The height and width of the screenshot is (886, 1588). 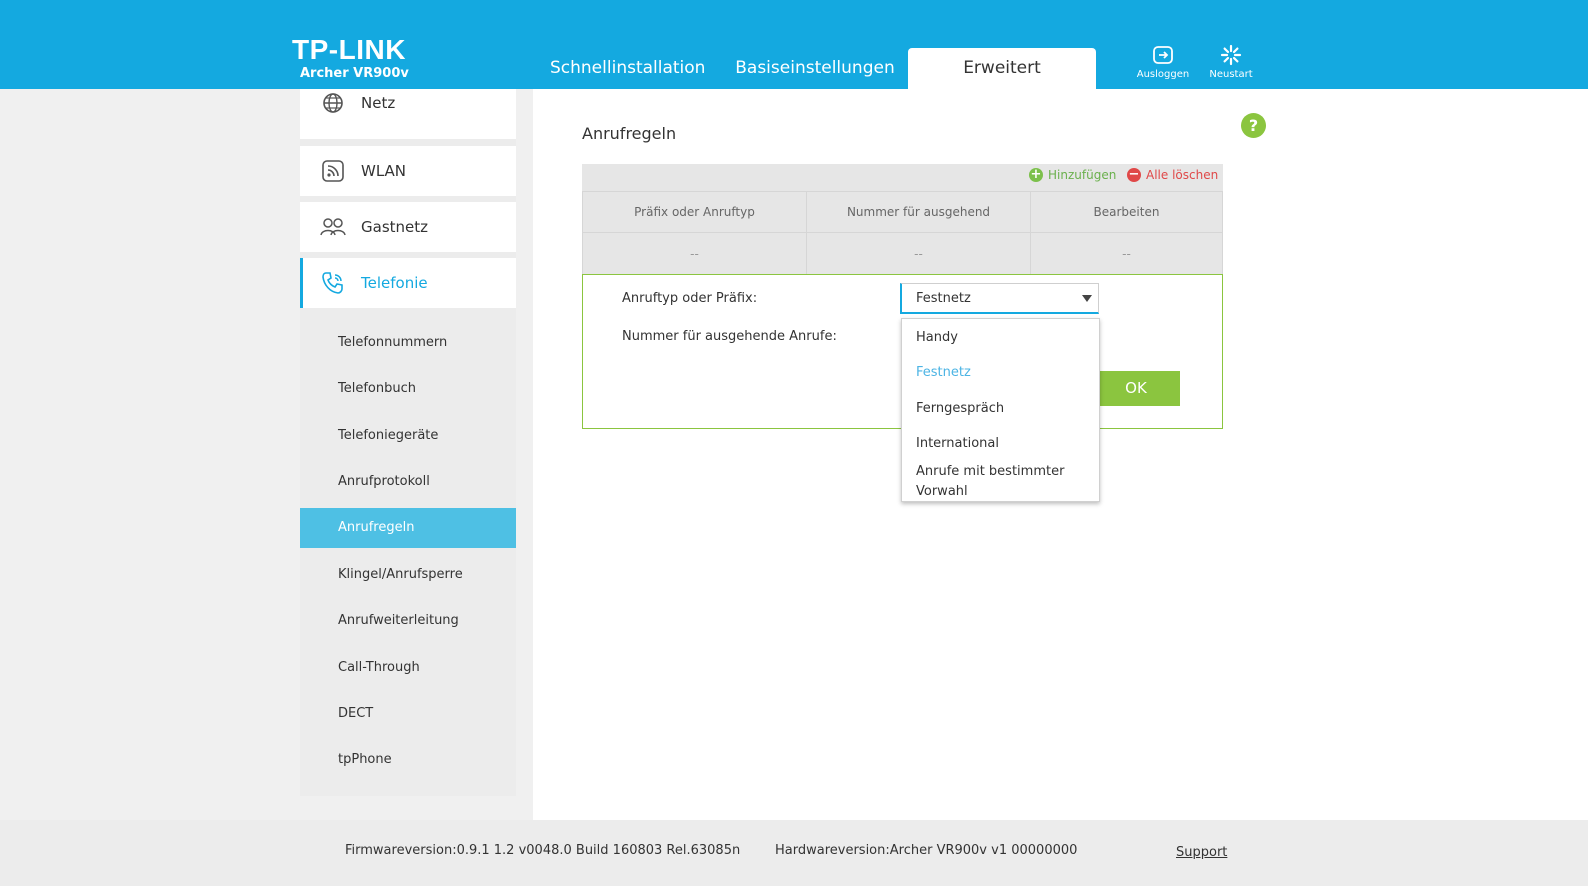 What do you see at coordinates (333, 171) in the screenshot?
I see `wifi-icon` at bounding box center [333, 171].